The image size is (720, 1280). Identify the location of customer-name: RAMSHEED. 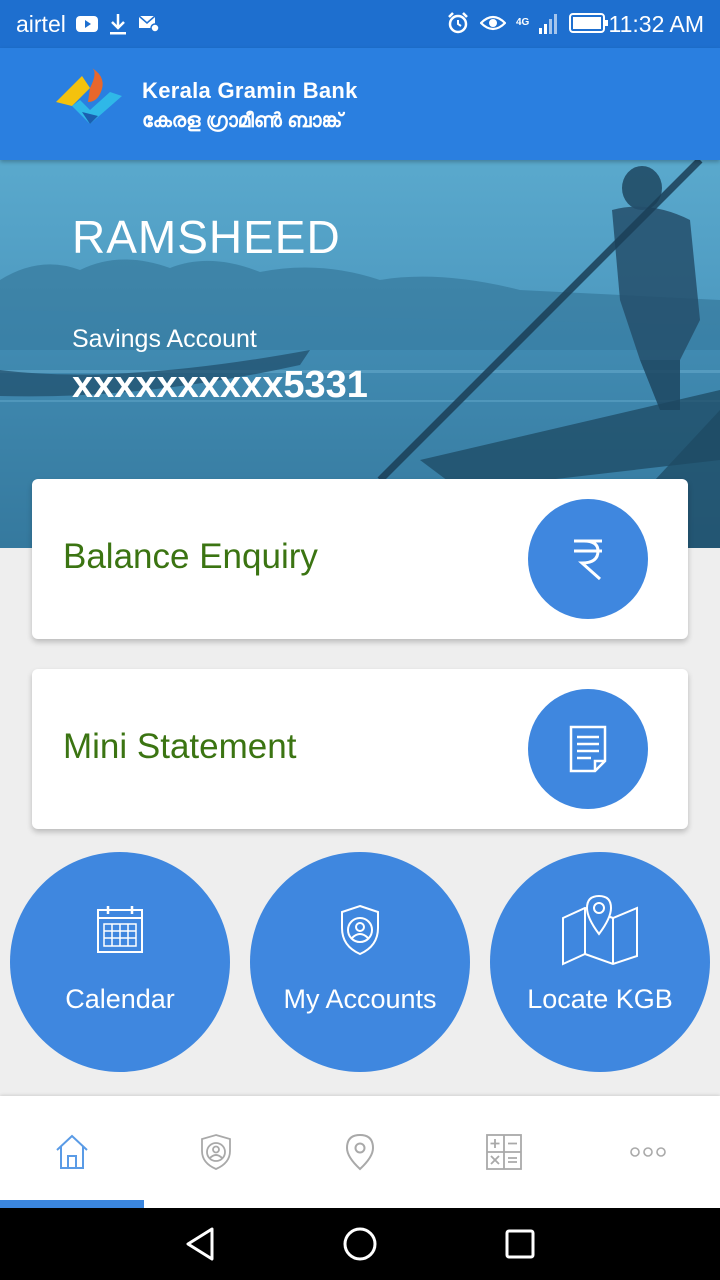
(206, 237).